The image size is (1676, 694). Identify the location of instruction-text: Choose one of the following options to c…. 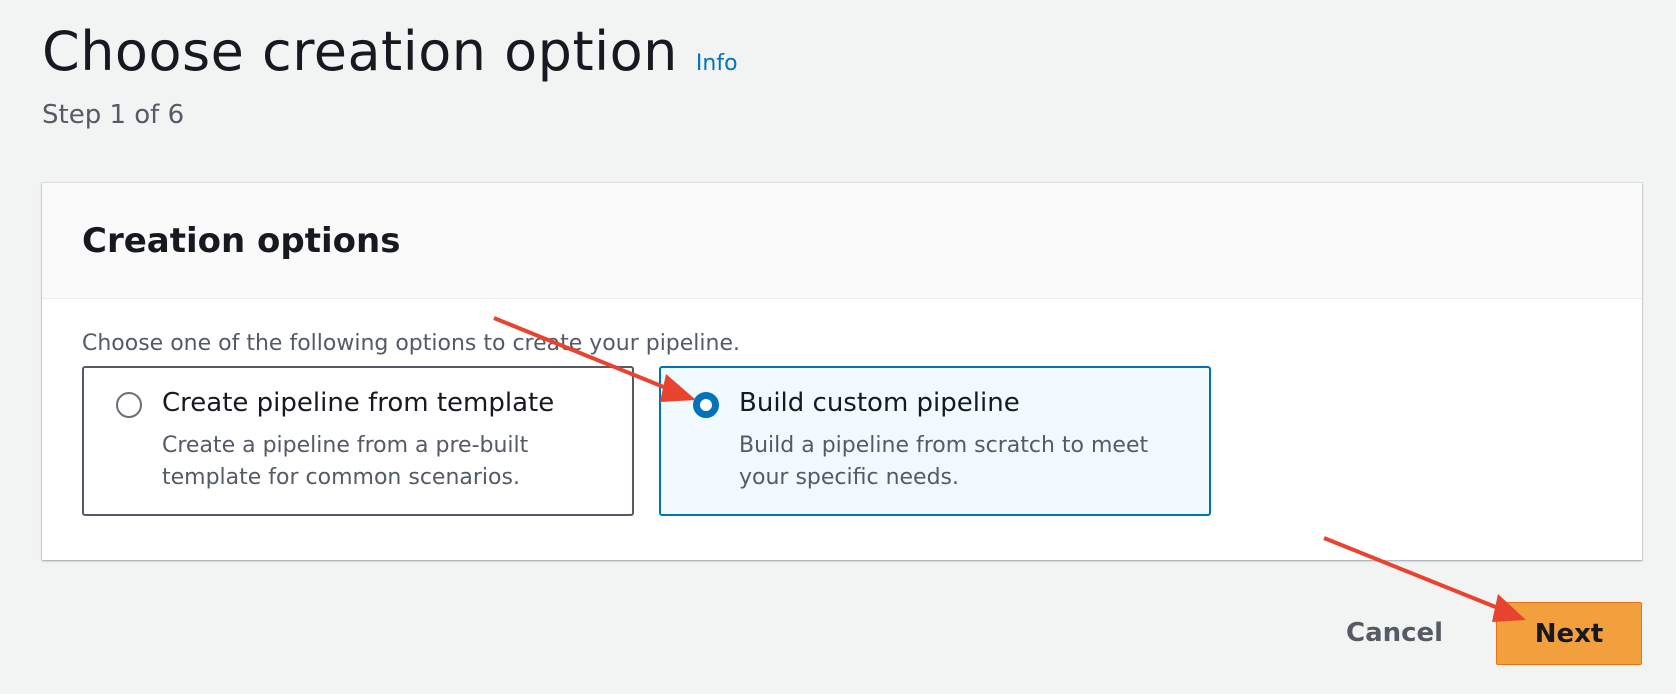
(411, 343).